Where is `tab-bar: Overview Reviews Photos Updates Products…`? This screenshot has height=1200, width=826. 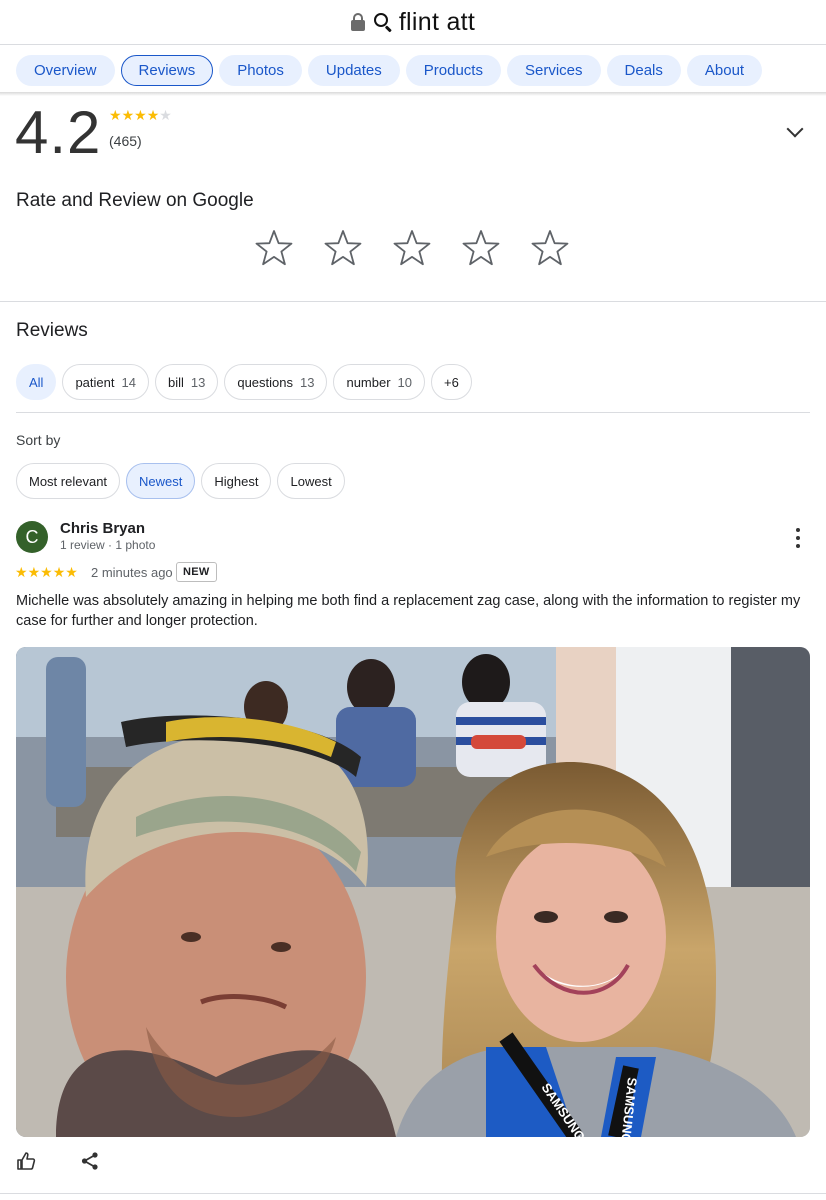 tab-bar: Overview Reviews Photos Updates Products… is located at coordinates (389, 71).